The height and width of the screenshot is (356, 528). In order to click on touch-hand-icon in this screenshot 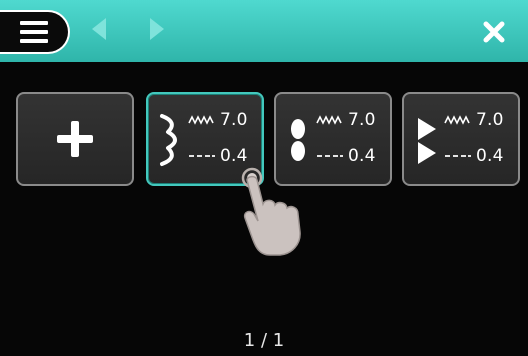, I will do `click(271, 211)`.